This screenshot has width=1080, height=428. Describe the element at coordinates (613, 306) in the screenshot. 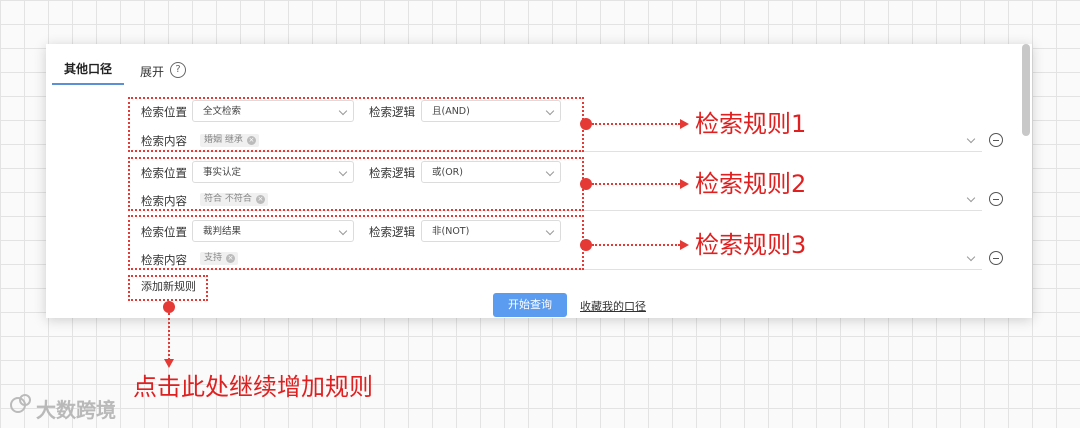

I see `favorite-criteria-link: 收藏我的口径` at that location.